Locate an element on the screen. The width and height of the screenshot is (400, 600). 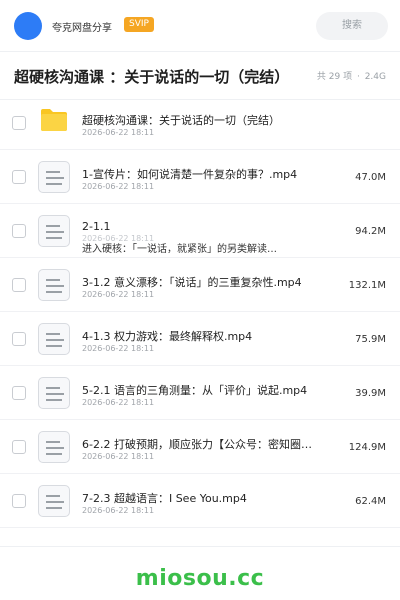
file-size: 94.2M is located at coordinates (370, 231).